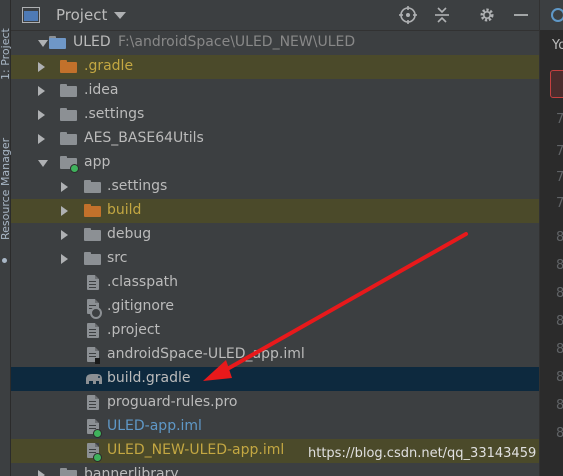  I want to click on annotation-arrow, so click(335, 306).